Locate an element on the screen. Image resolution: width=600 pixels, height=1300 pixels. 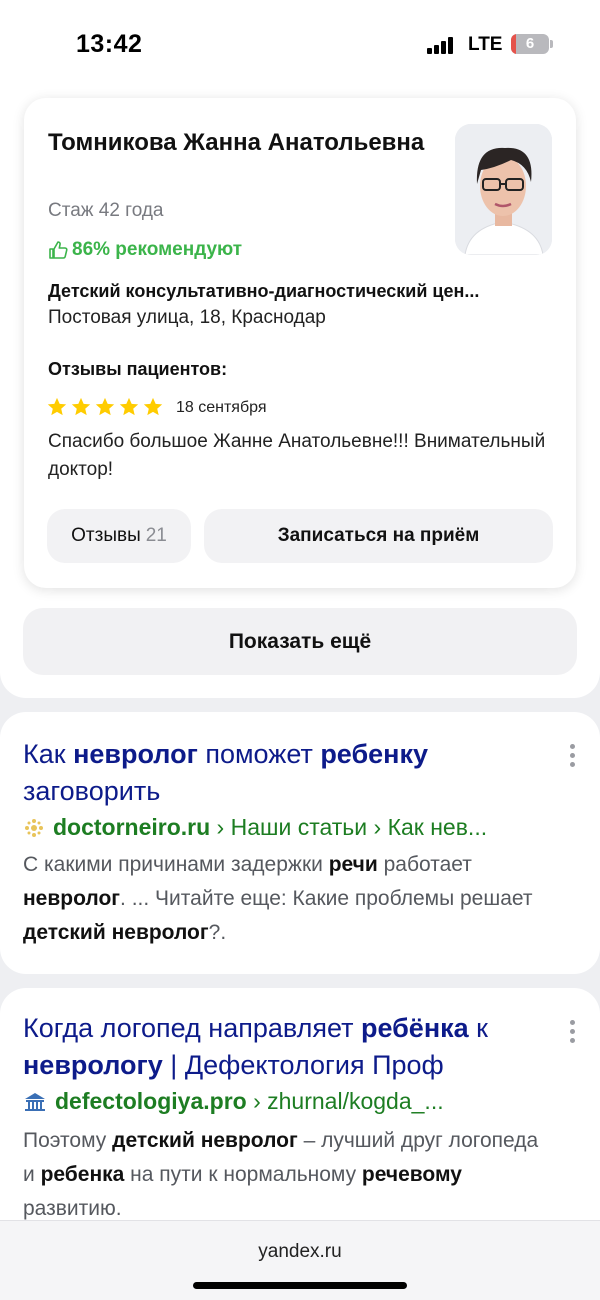
battery-level: 6 is located at coordinates (530, 43).